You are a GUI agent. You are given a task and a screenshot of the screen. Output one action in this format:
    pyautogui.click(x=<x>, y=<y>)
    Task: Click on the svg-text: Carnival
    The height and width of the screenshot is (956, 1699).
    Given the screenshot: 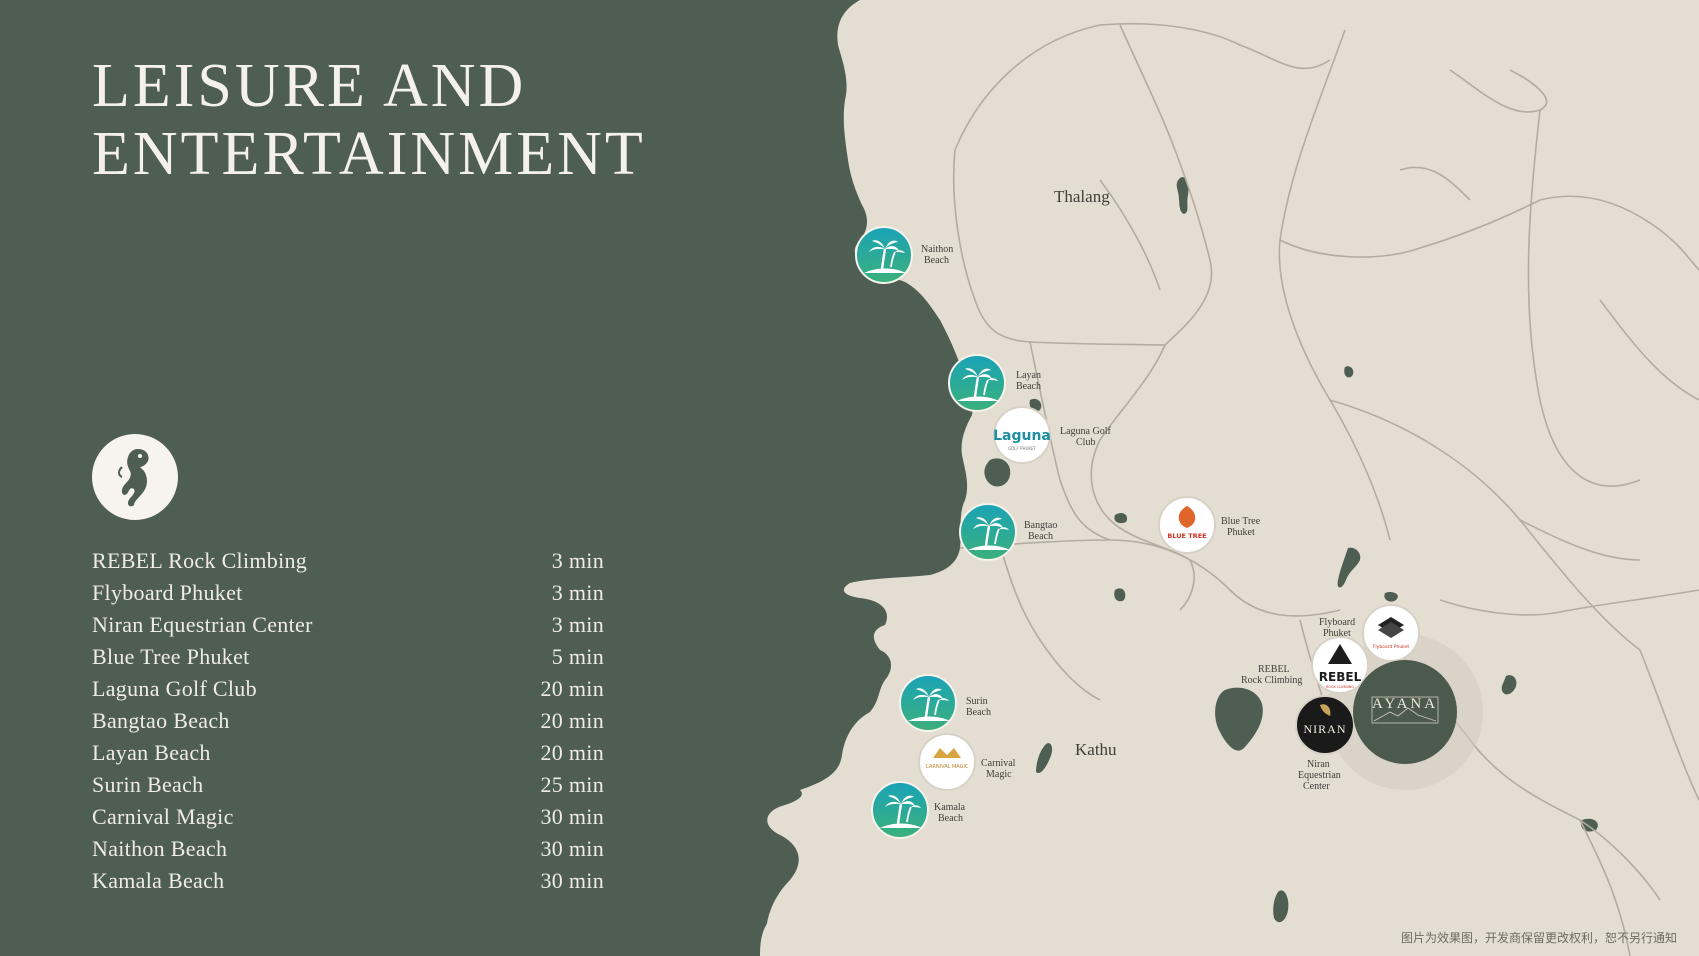 What is the action you would take?
    pyautogui.click(x=998, y=763)
    